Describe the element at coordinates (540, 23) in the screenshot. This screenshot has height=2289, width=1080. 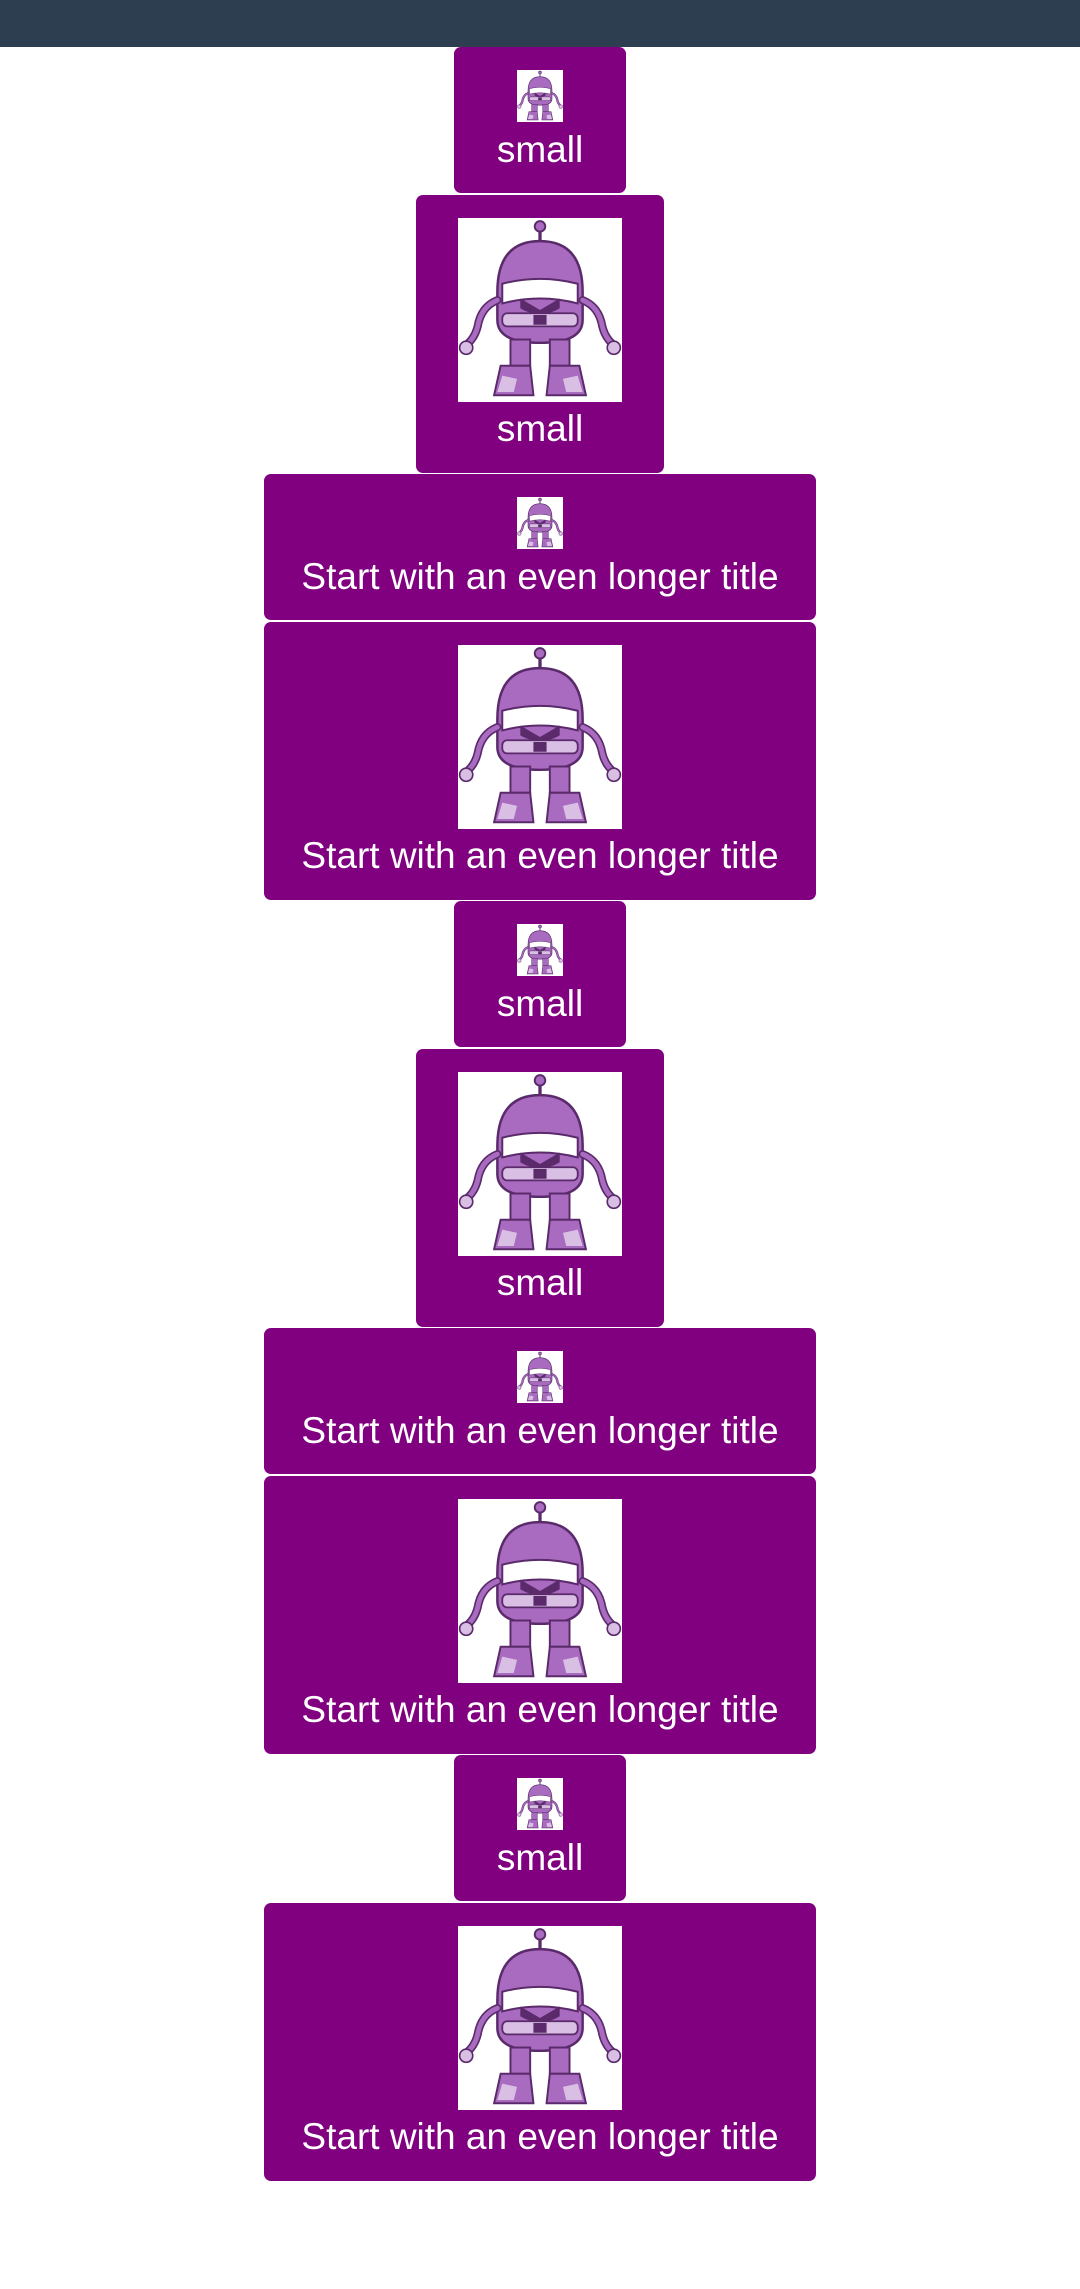
I see `status-bar` at that location.